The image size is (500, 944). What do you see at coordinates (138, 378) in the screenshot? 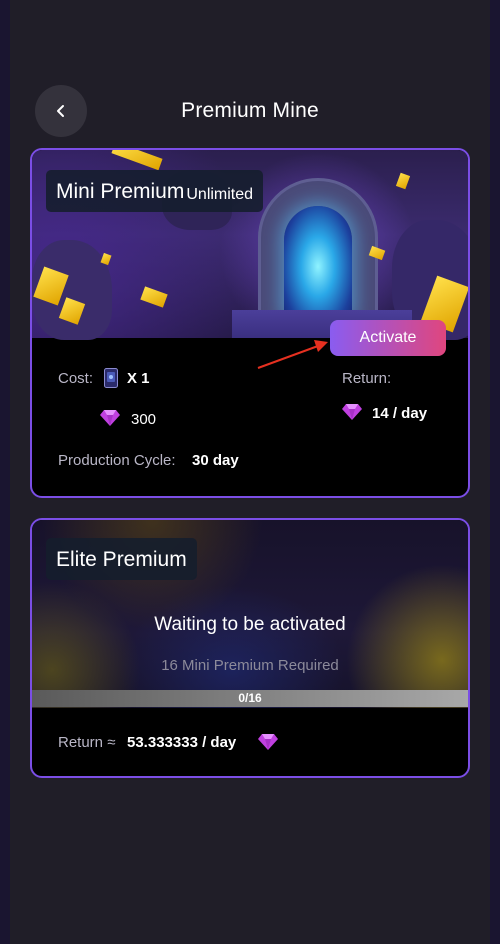
I see `cost-ticket-quantity: X 1` at bounding box center [138, 378].